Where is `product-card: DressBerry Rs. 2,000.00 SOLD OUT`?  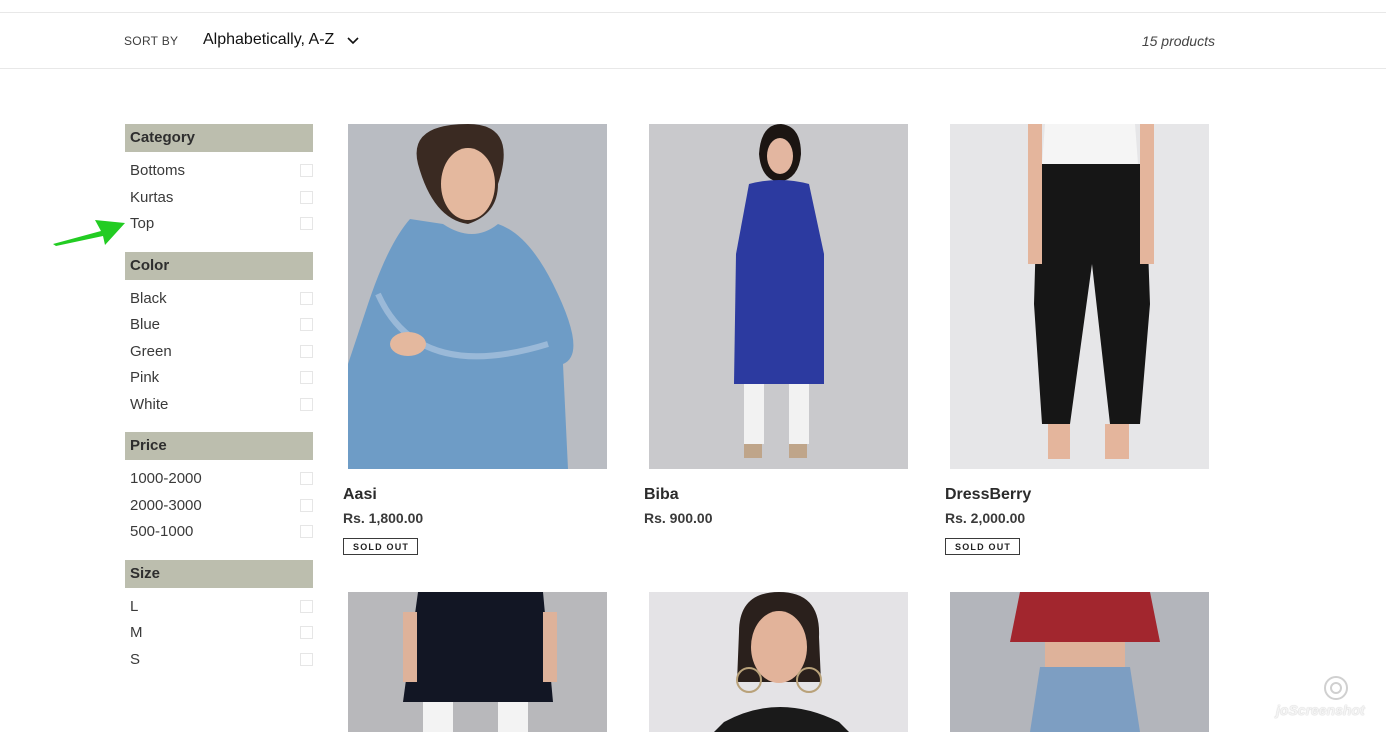
product-card: DressBerry Rs. 2,000.00 SOLD OUT is located at coordinates (1077, 339).